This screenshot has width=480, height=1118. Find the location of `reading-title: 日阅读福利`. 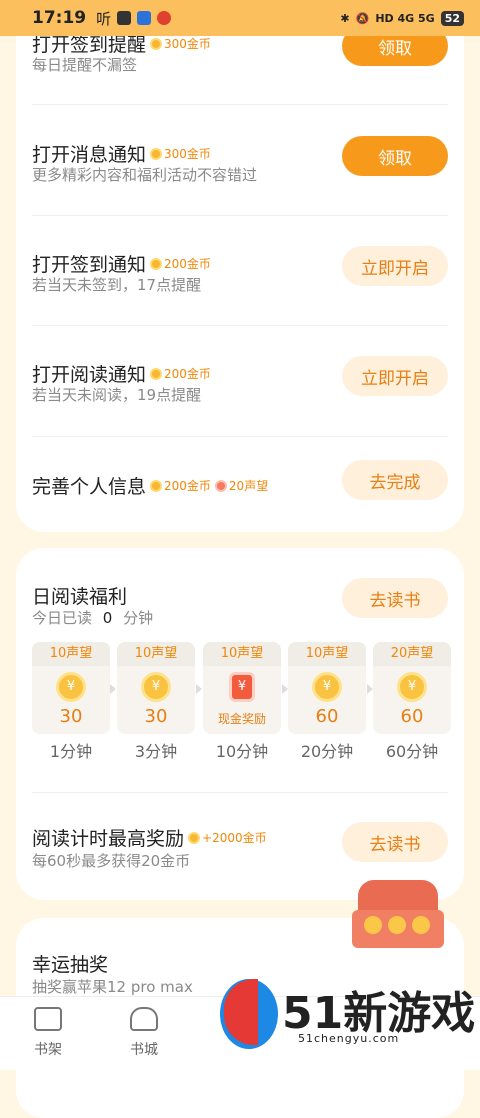

reading-title: 日阅读福利 is located at coordinates (80, 597).